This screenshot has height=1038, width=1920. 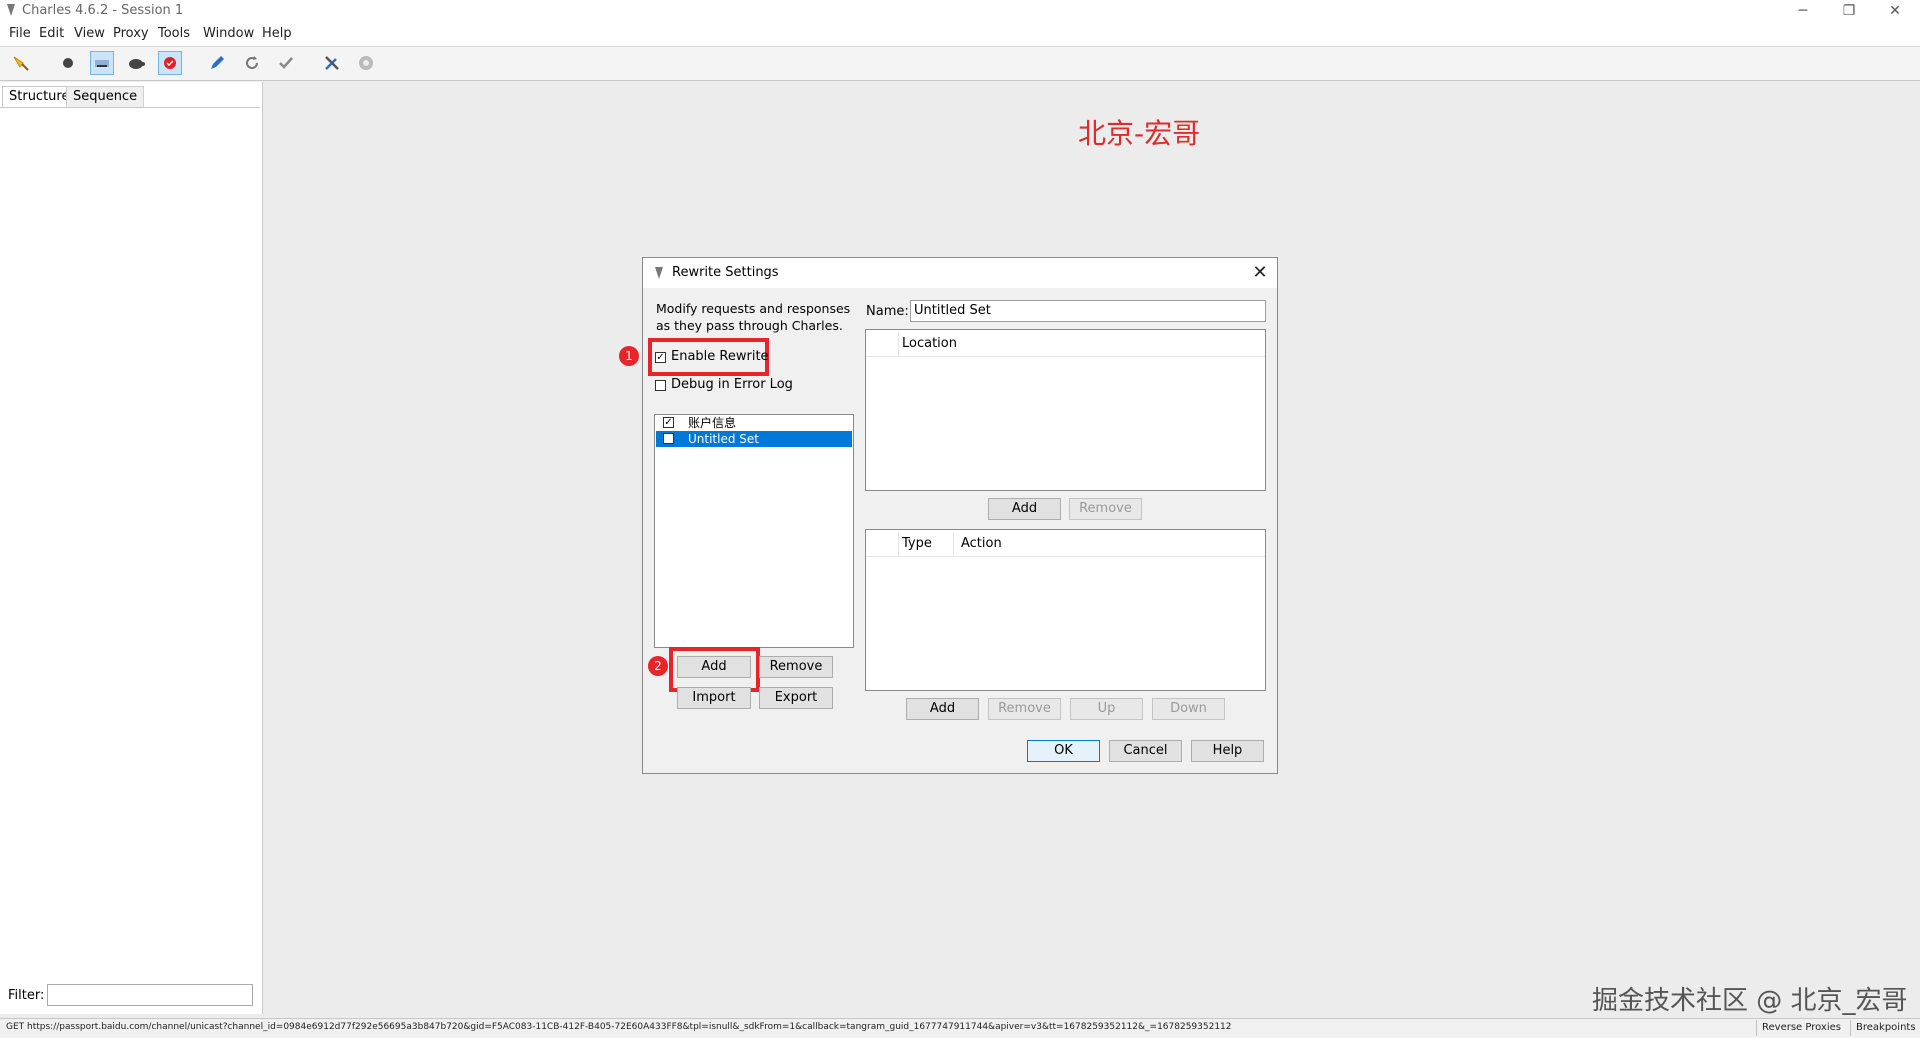 What do you see at coordinates (796, 698) in the screenshot?
I see `export-button: Export` at bounding box center [796, 698].